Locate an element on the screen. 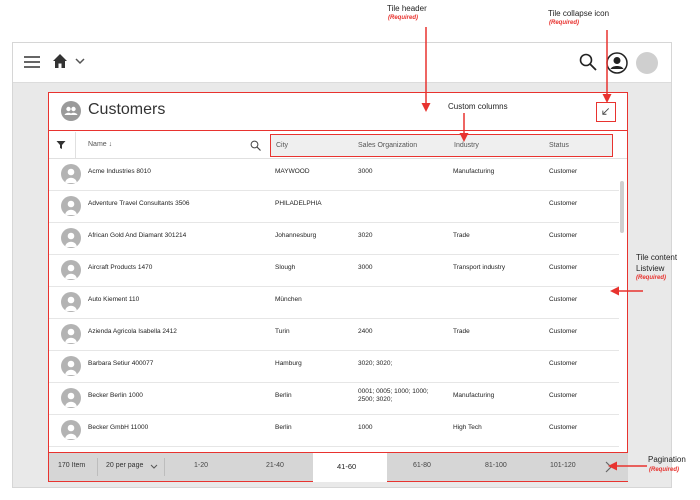  page-link: 81-100 is located at coordinates (496, 465).